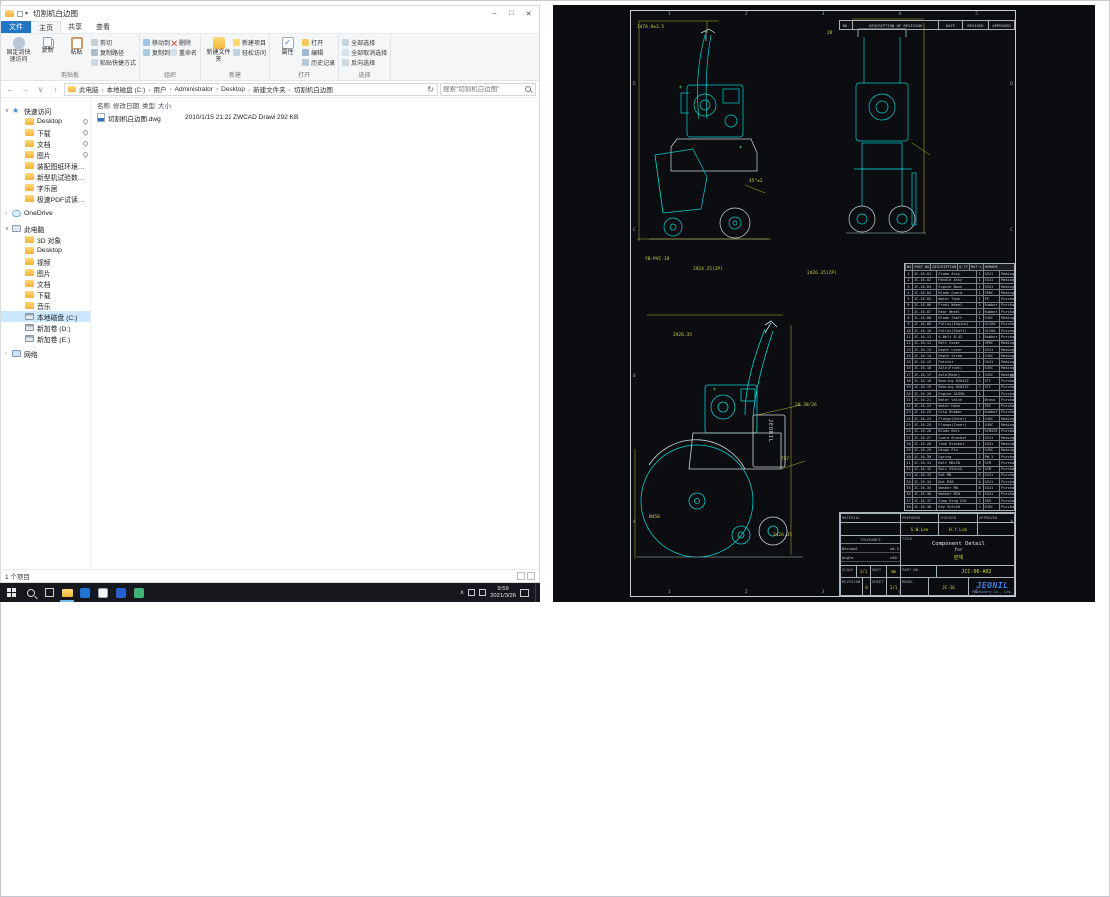  What do you see at coordinates (155, 89) in the screenshot?
I see `breadcrumb-segment: 用户` at bounding box center [155, 89].